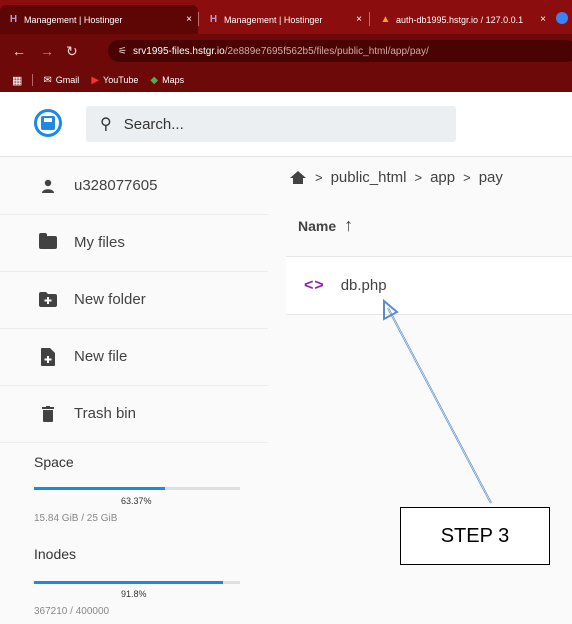  Describe the element at coordinates (173, 80) in the screenshot. I see `bookmark-label: Maps` at that location.